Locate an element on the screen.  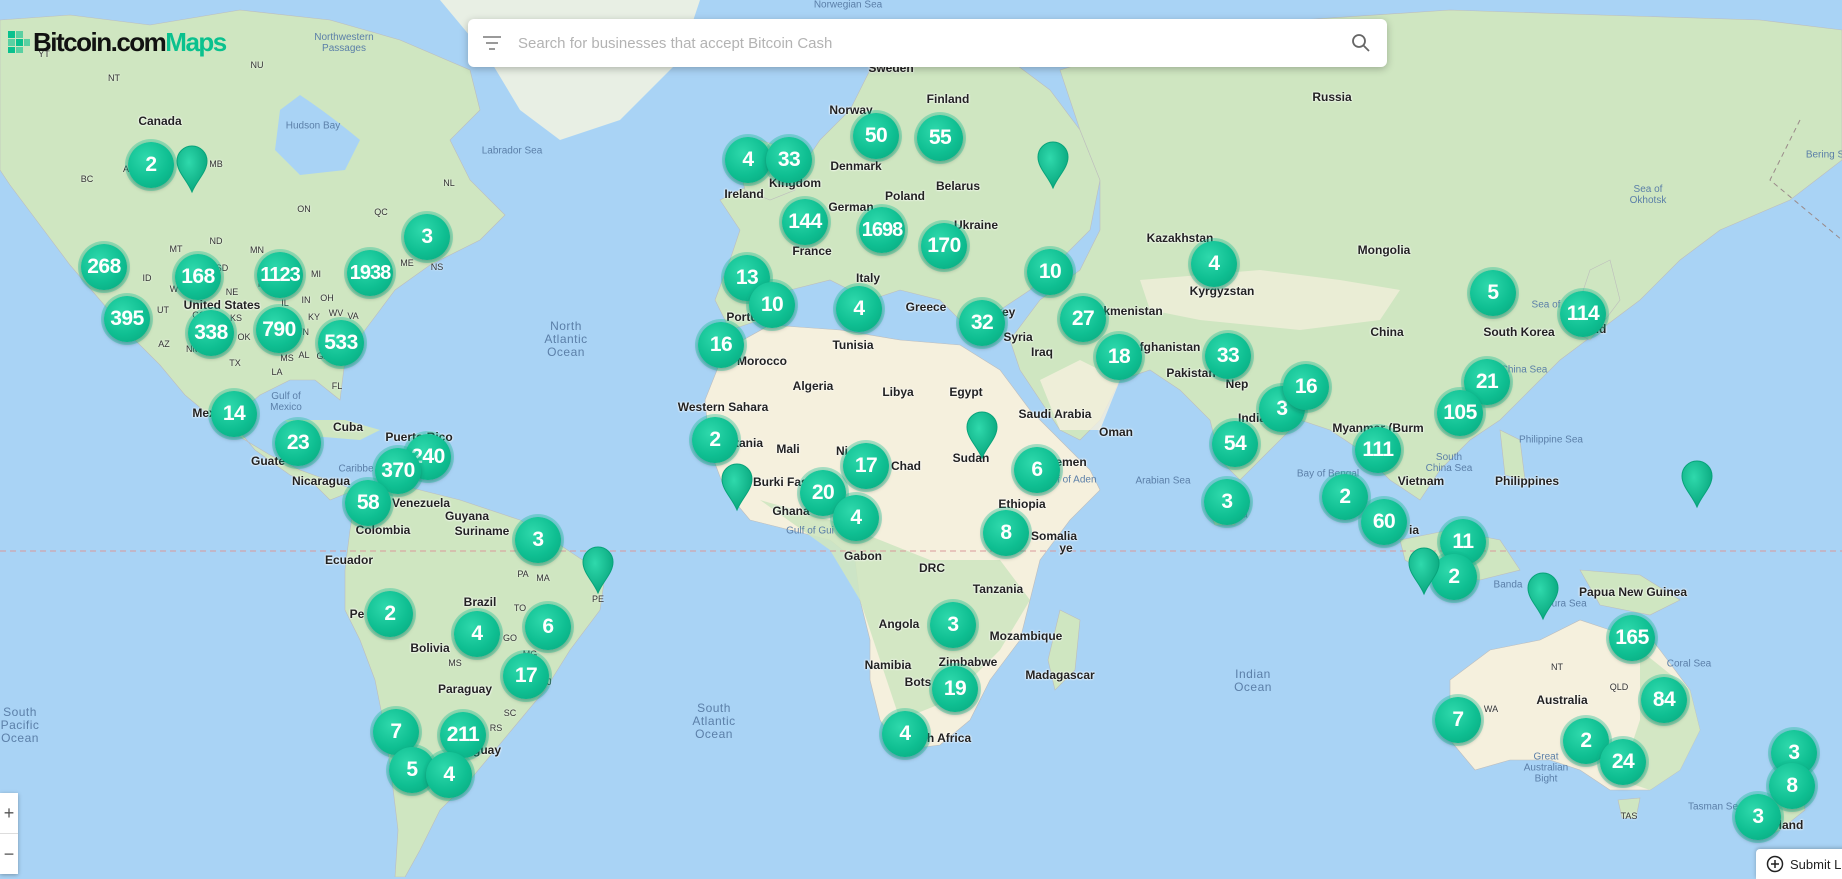
submit-listing-button: Submit Li is located at coordinates (1799, 864).